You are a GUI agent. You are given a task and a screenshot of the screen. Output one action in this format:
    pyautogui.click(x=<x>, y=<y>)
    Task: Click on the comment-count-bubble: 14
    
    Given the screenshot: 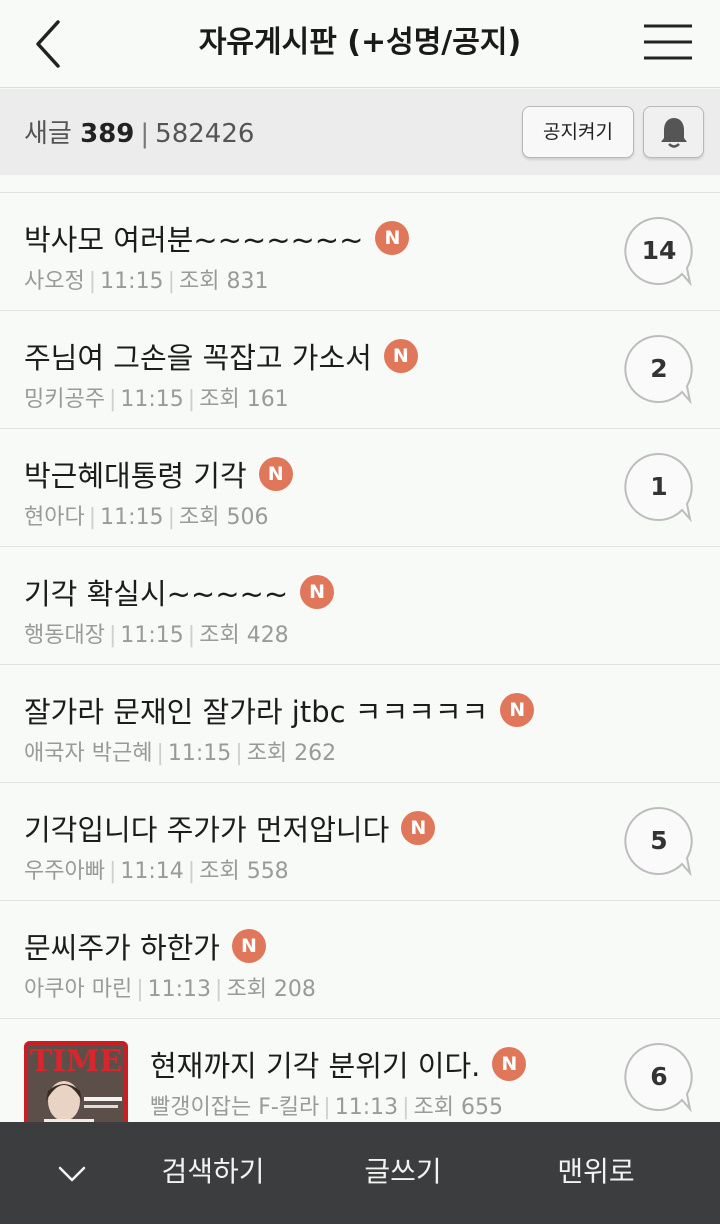 What is the action you would take?
    pyautogui.click(x=659, y=251)
    